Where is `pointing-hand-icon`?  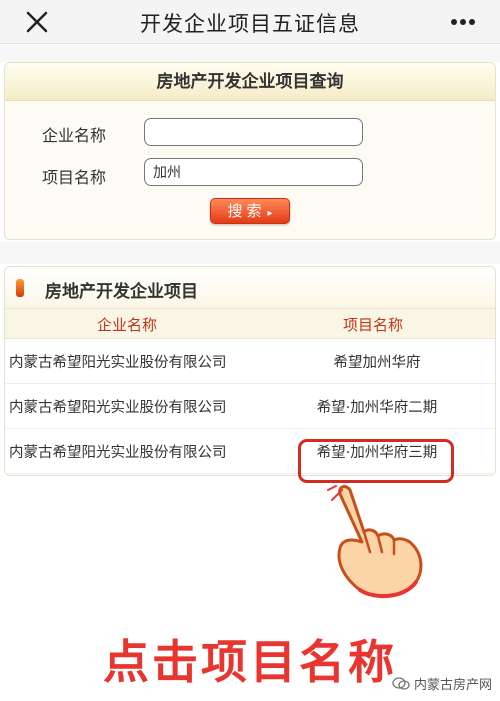 pointing-hand-icon is located at coordinates (375, 542).